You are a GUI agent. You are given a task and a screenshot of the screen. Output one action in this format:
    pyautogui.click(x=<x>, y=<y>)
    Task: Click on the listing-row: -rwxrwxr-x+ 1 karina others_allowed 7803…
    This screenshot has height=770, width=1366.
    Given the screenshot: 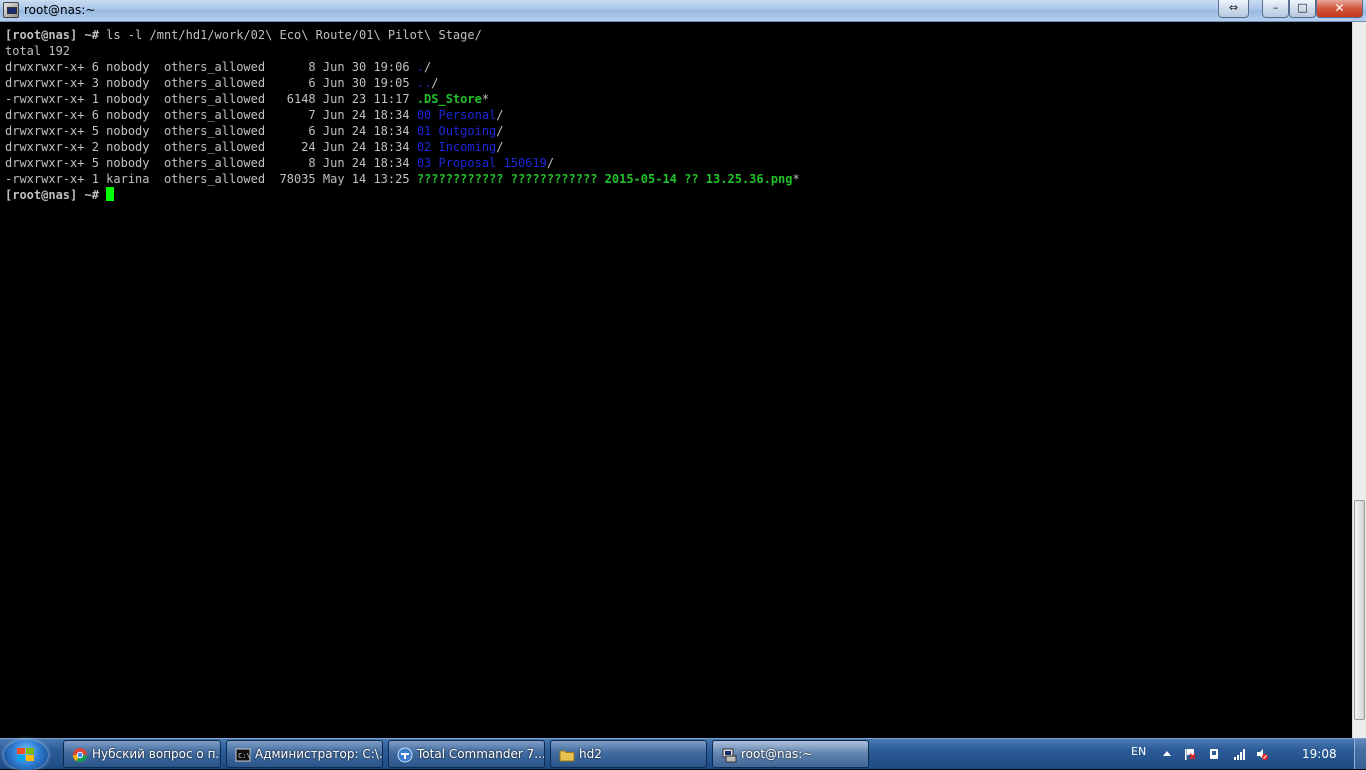 What is the action you would take?
    pyautogui.click(x=402, y=179)
    